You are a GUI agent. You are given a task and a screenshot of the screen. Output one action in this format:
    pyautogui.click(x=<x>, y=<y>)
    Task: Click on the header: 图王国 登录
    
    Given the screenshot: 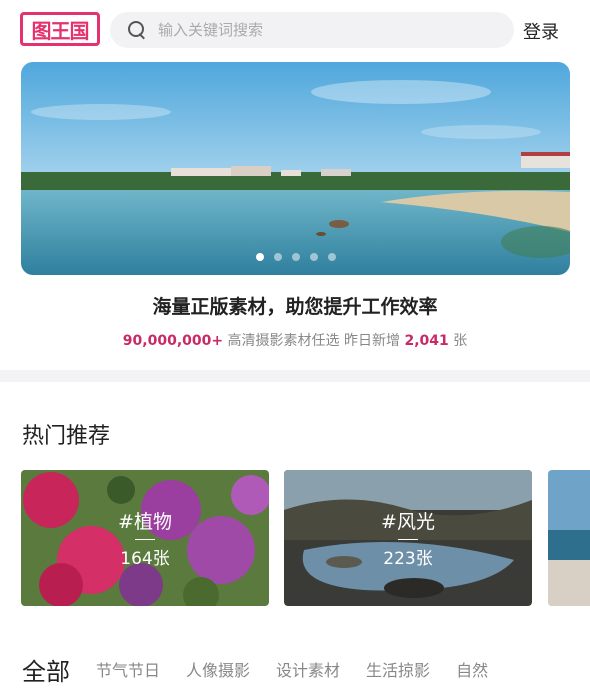 What is the action you would take?
    pyautogui.click(x=295, y=30)
    